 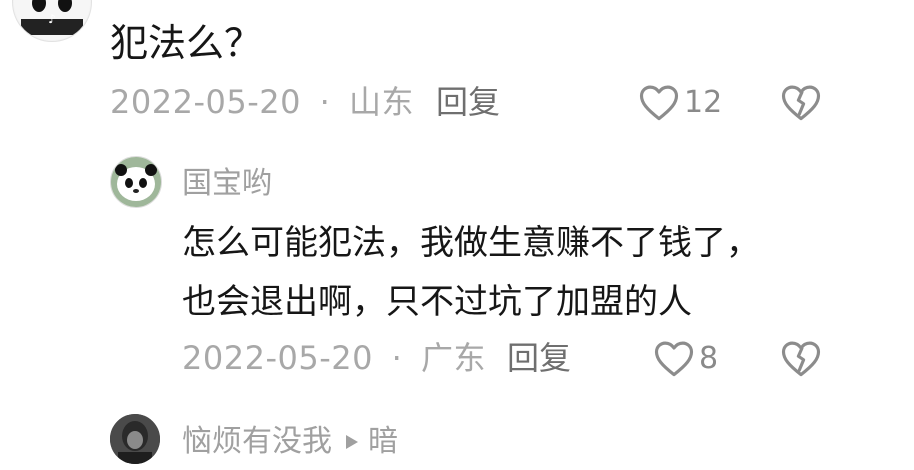 I want to click on like-count: 12, so click(x=703, y=102).